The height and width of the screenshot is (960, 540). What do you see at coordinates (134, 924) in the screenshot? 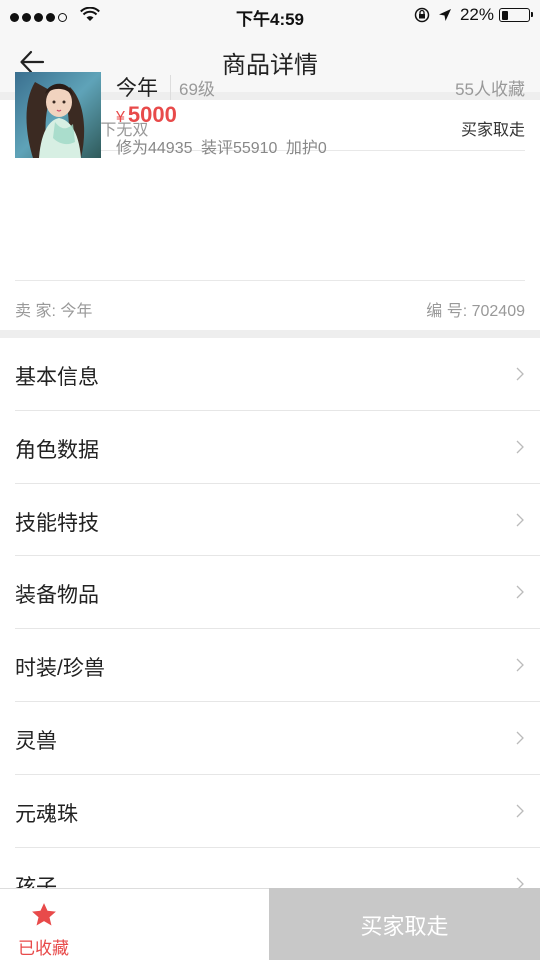
I see `favorite-button: 已收藏` at bounding box center [134, 924].